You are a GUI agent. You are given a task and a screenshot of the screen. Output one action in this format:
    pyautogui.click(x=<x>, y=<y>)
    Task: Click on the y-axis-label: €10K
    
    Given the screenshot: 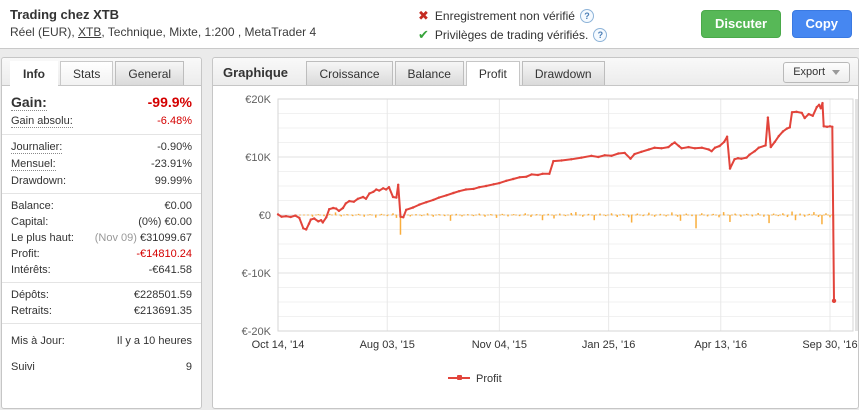 What is the action you would take?
    pyautogui.click(x=258, y=158)
    